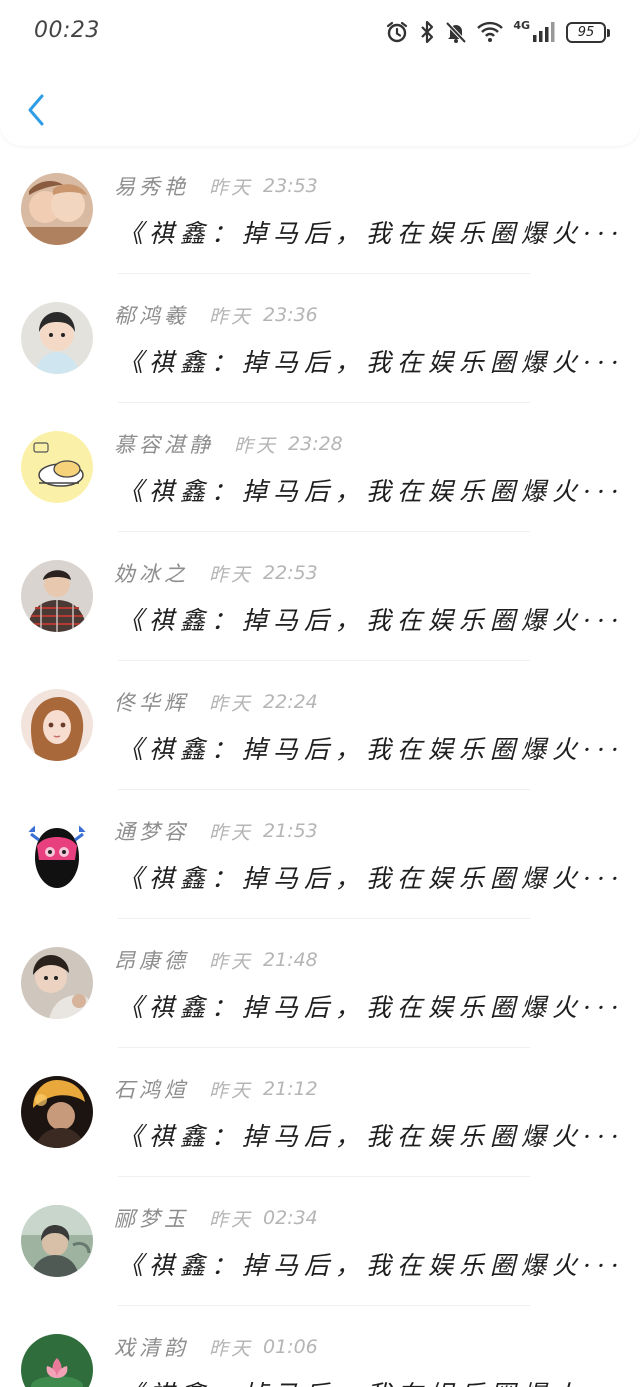 This screenshot has width=640, height=1387. What do you see at coordinates (320, 468) in the screenshot?
I see `comment-item: 慕容湛静 昨天 23:28 《祺鑫：掉马后，我在娱乐圈爆火···` at bounding box center [320, 468].